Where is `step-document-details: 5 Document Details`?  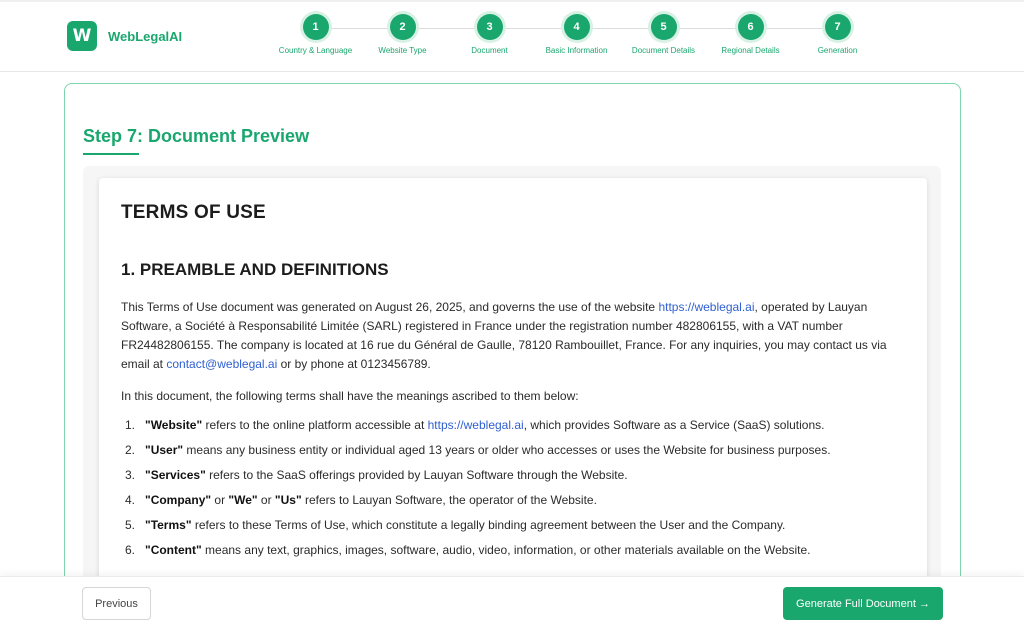
step-document-details: 5 Document Details is located at coordinates (663, 34).